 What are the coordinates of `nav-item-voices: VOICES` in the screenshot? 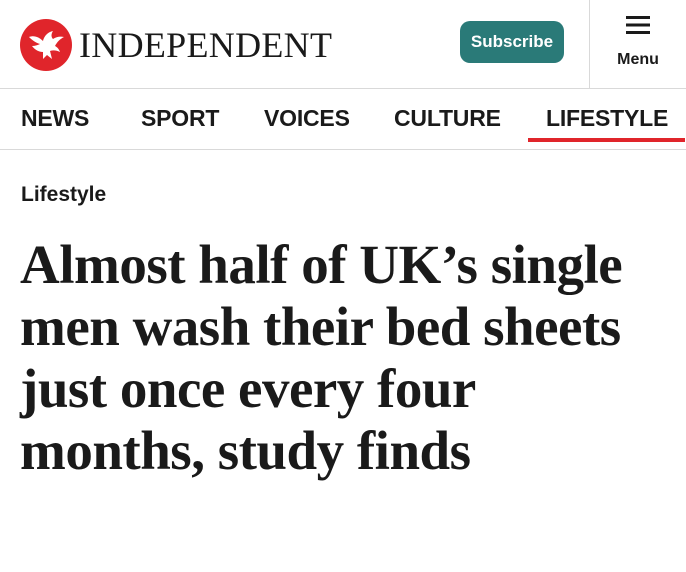 It's located at (307, 118).